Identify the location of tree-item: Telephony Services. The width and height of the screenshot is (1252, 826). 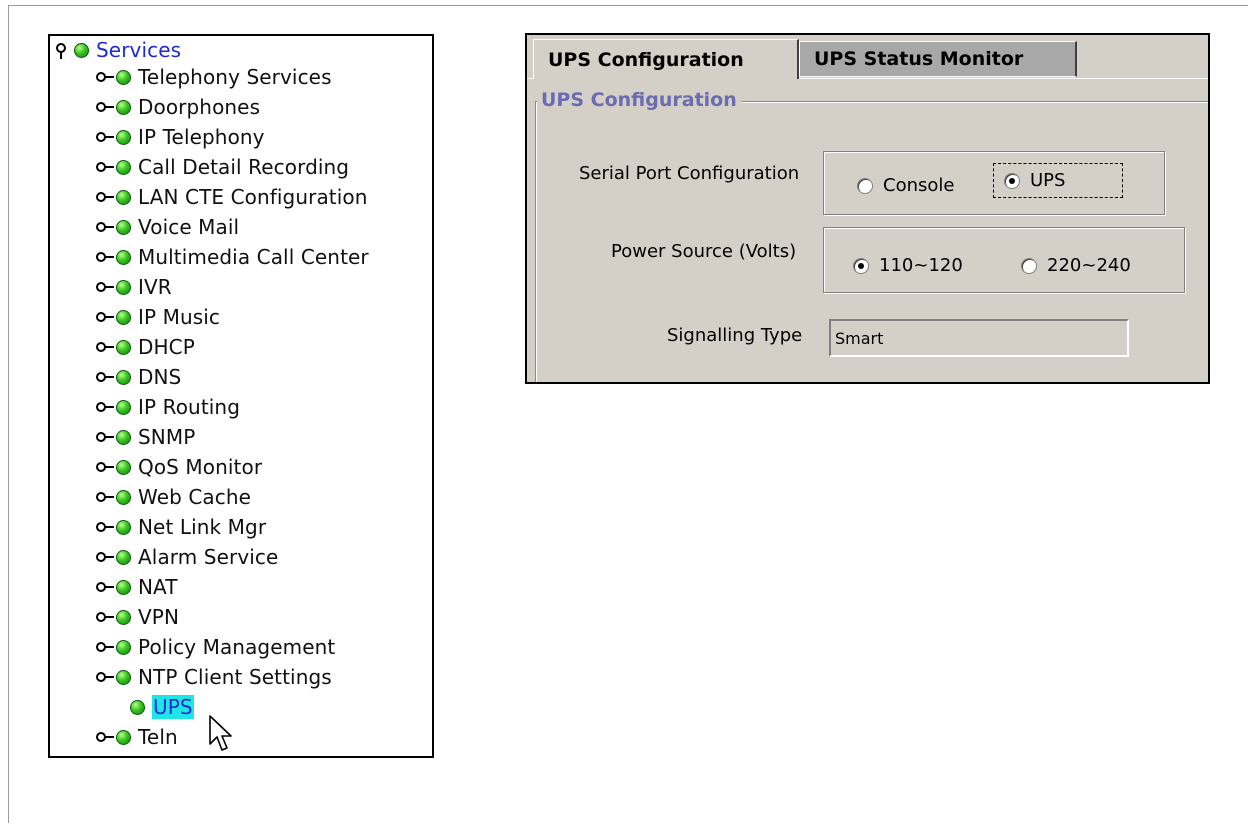
(214, 77).